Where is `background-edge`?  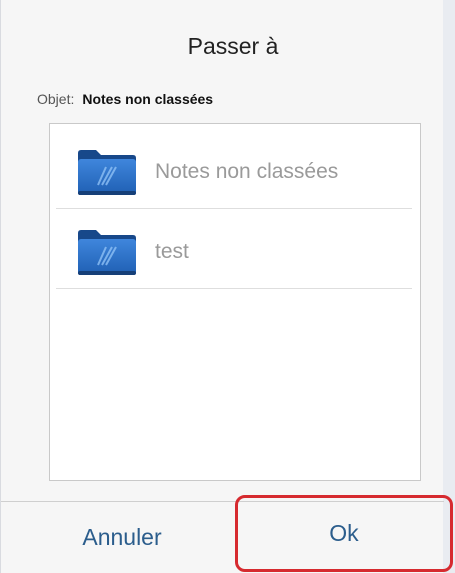
background-edge is located at coordinates (449, 286).